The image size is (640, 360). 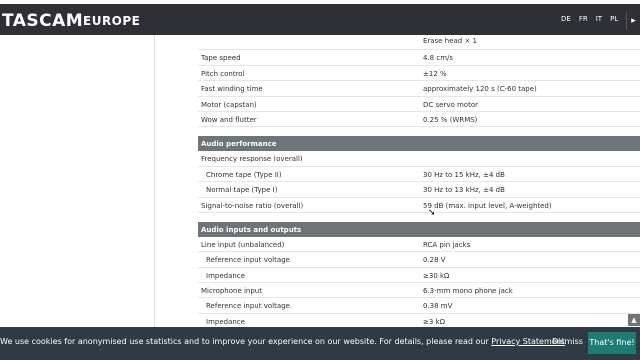 I want to click on accept-cookies-button: That's fine!, so click(x=612, y=343).